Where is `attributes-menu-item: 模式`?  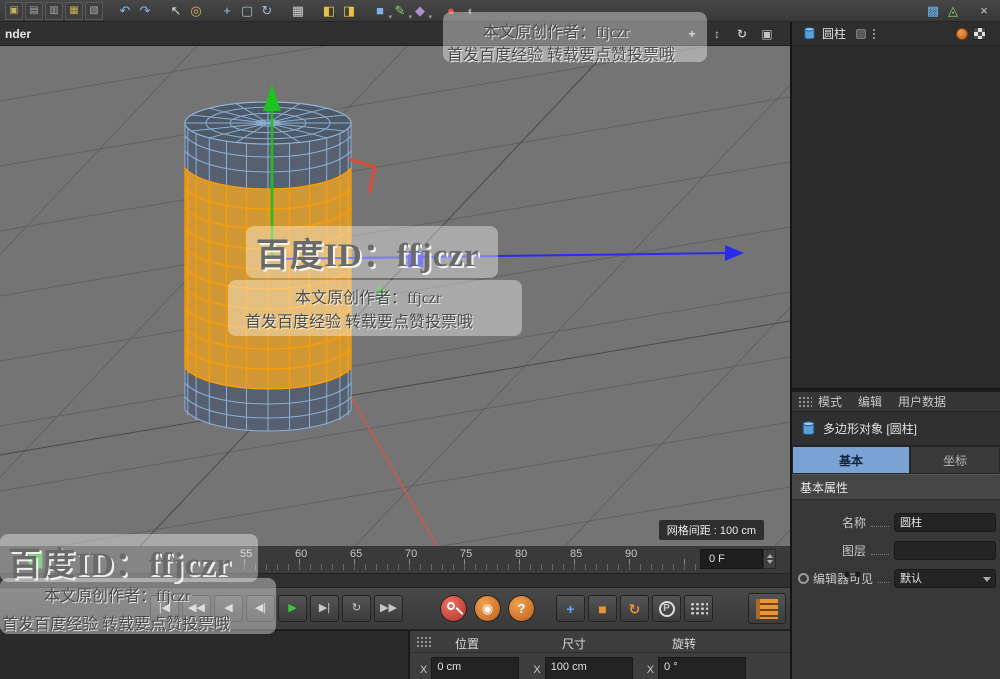
attributes-menu-item: 模式 is located at coordinates (830, 401).